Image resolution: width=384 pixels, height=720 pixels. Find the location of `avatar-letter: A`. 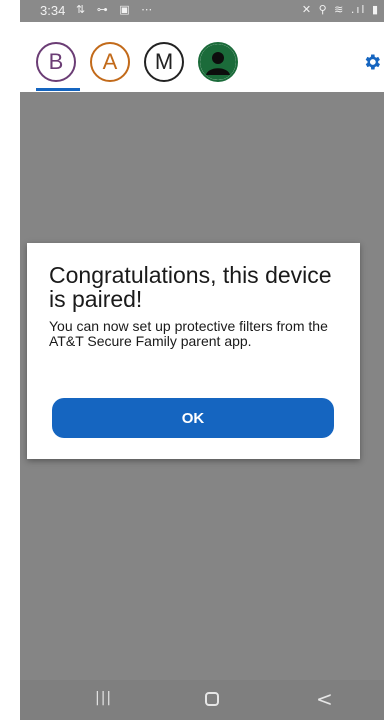

avatar-letter: A is located at coordinates (110, 61).